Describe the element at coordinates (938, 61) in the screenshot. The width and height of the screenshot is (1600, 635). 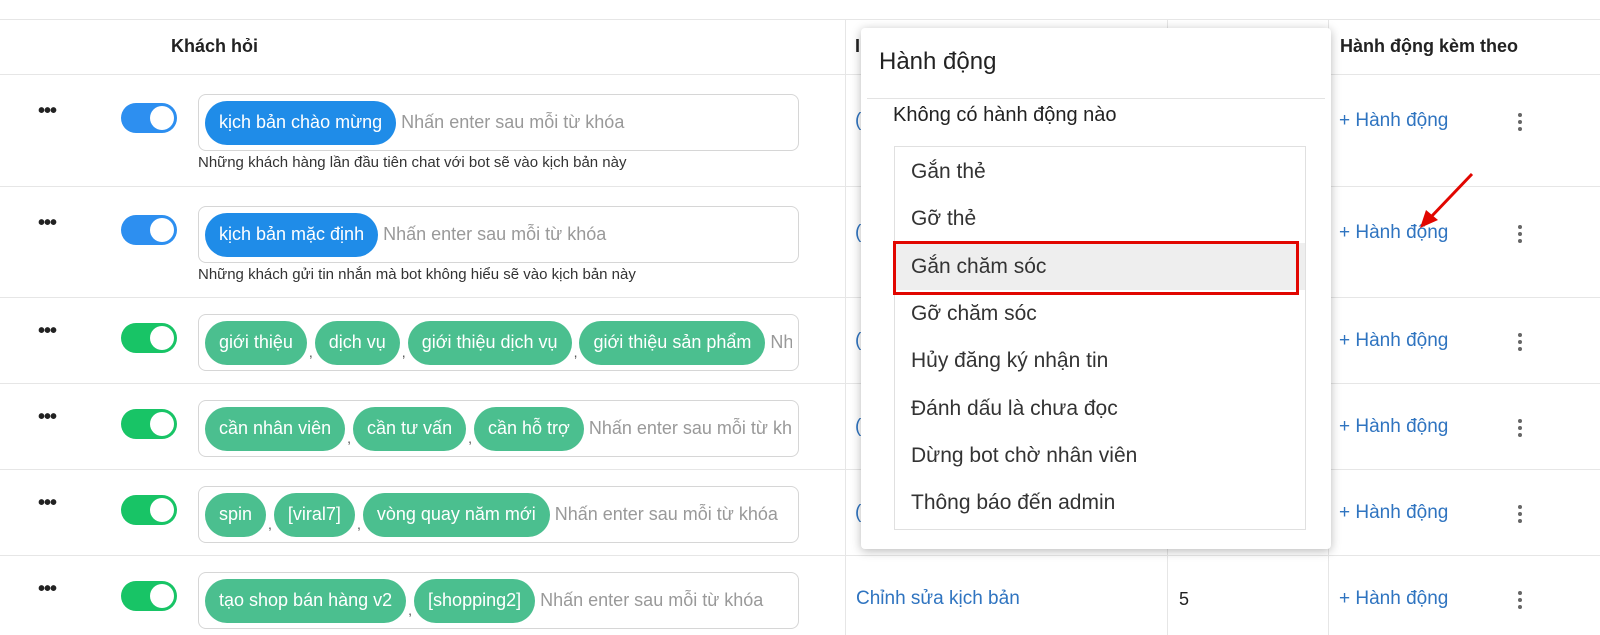
I see `dropdown-title: Hành động` at that location.